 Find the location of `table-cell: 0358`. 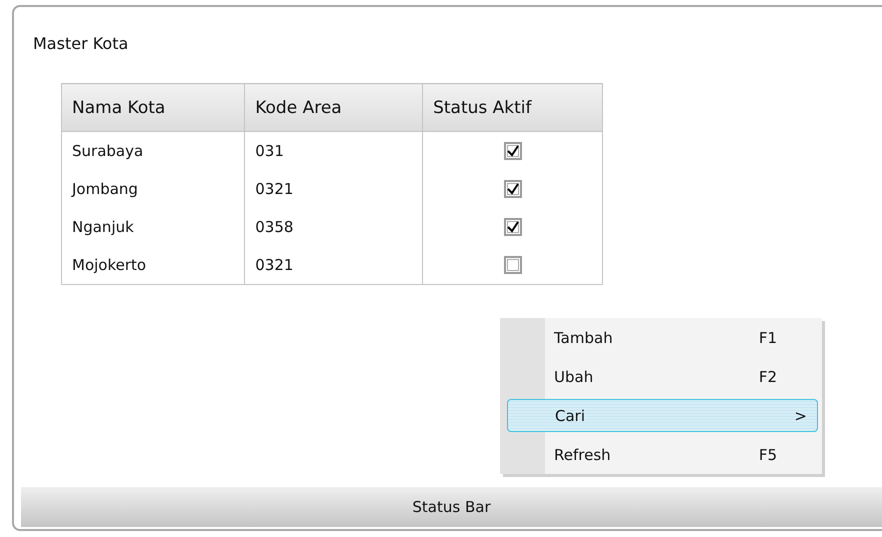

table-cell: 0358 is located at coordinates (333, 227).